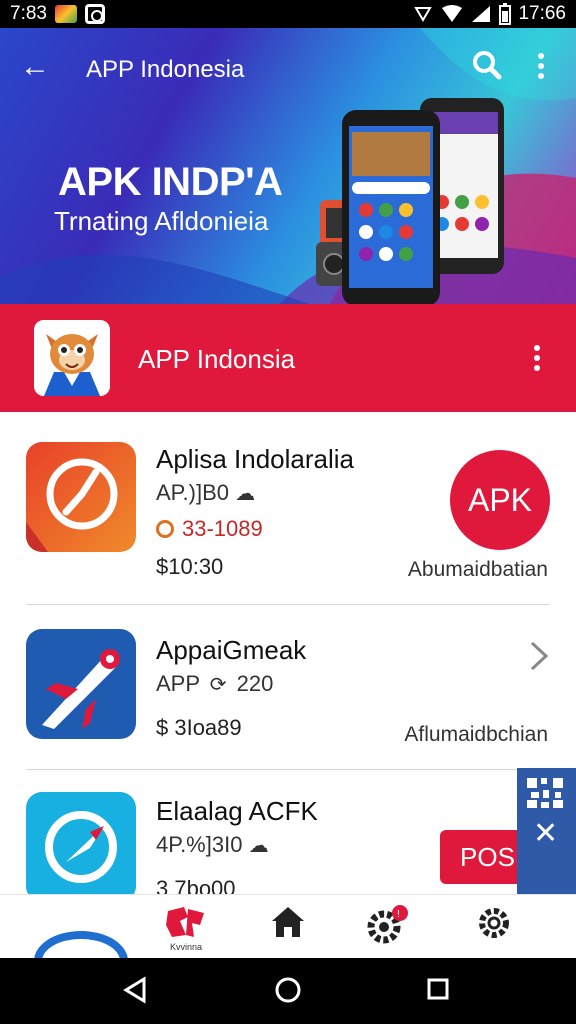  I want to click on app-banner: APP Indonsia, so click(288, 358).